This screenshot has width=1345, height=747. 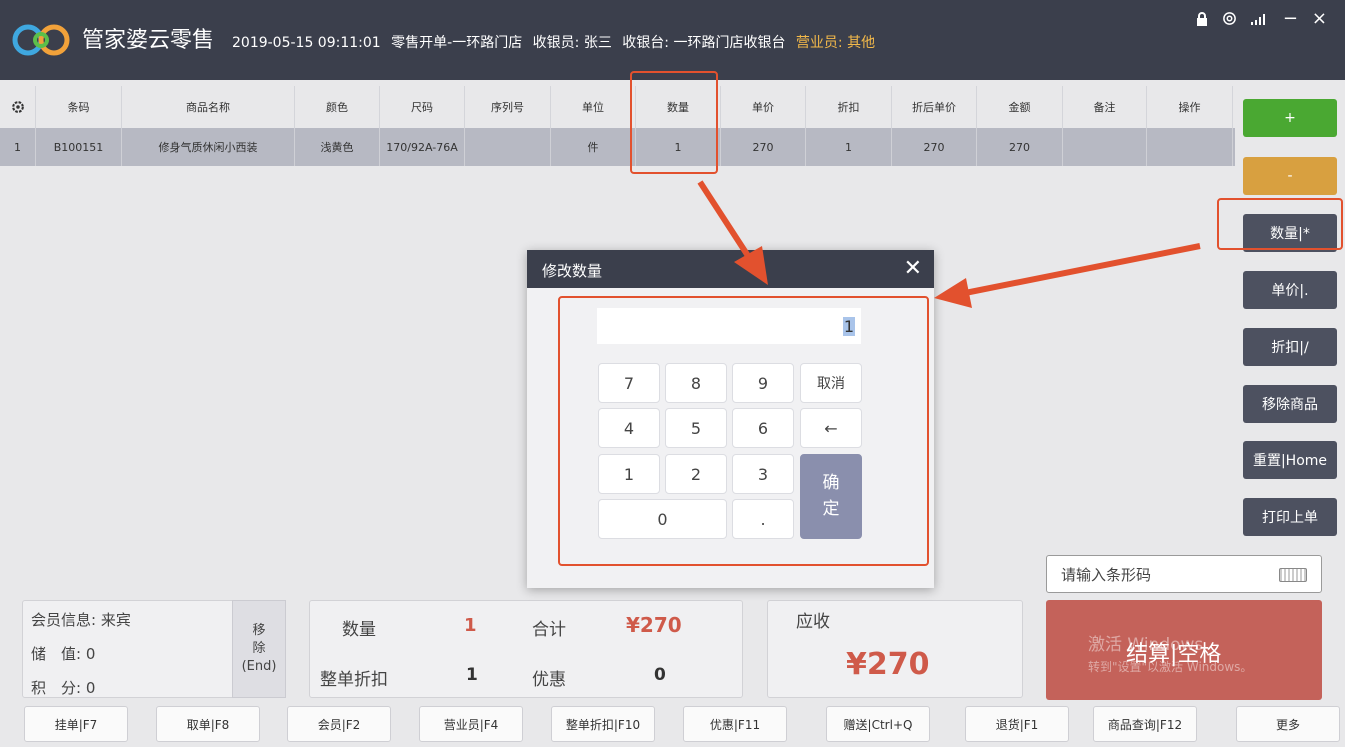 I want to click on reset-button: 重置|Home, so click(x=1290, y=460).